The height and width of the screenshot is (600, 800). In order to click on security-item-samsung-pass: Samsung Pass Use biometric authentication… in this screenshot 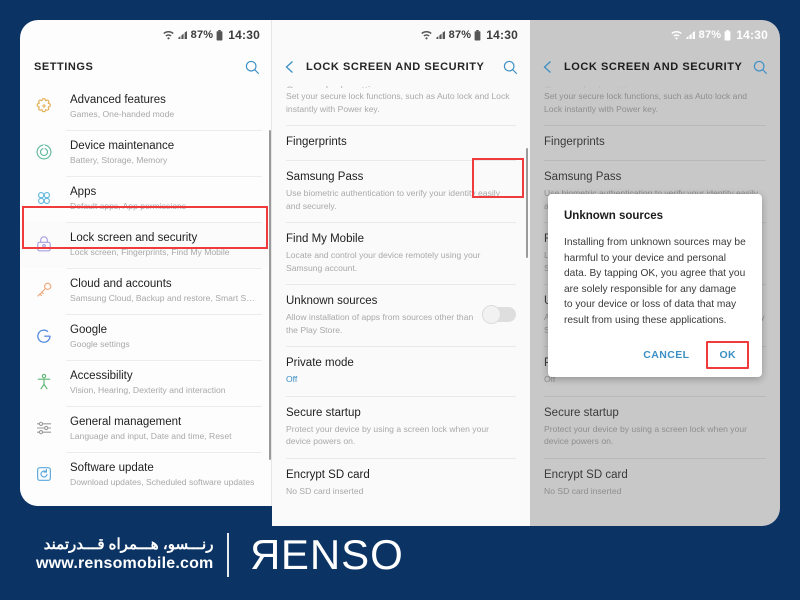, I will do `click(401, 191)`.